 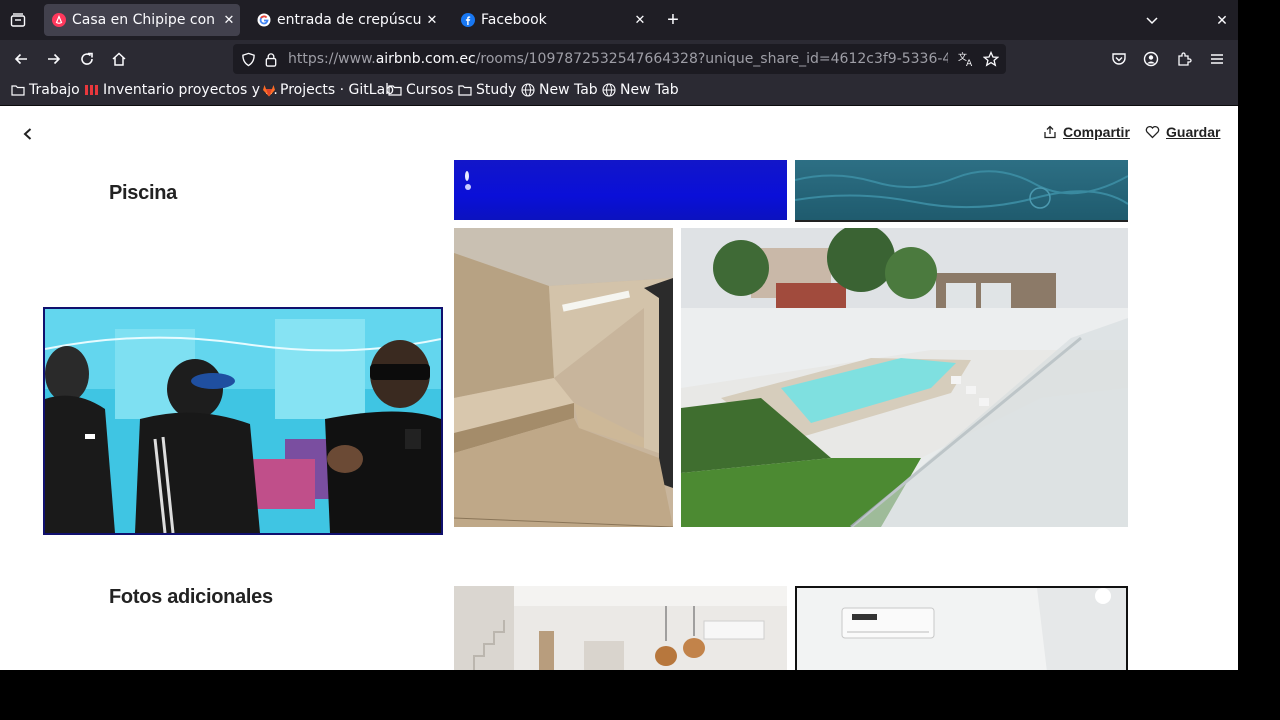 What do you see at coordinates (1184, 59) in the screenshot?
I see `extensions-icon` at bounding box center [1184, 59].